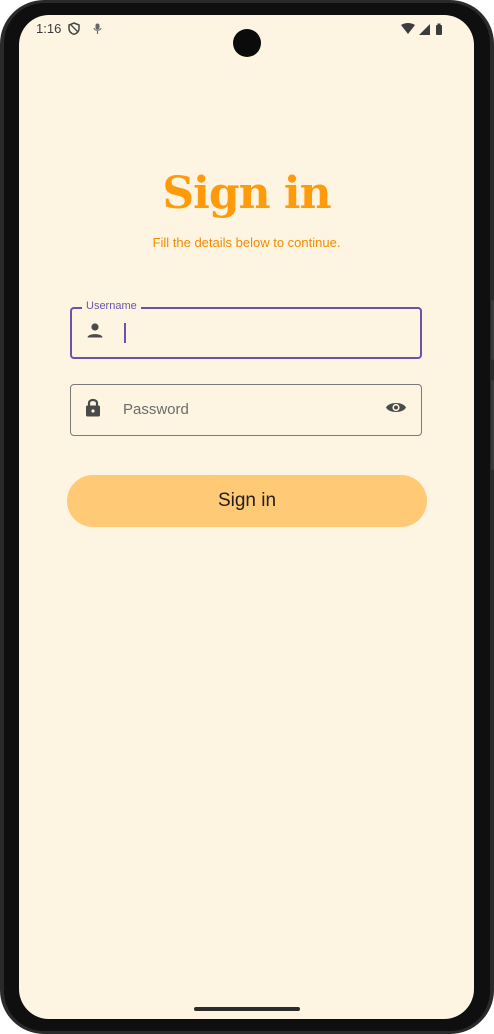  What do you see at coordinates (246, 410) in the screenshot?
I see `password-field: Password` at bounding box center [246, 410].